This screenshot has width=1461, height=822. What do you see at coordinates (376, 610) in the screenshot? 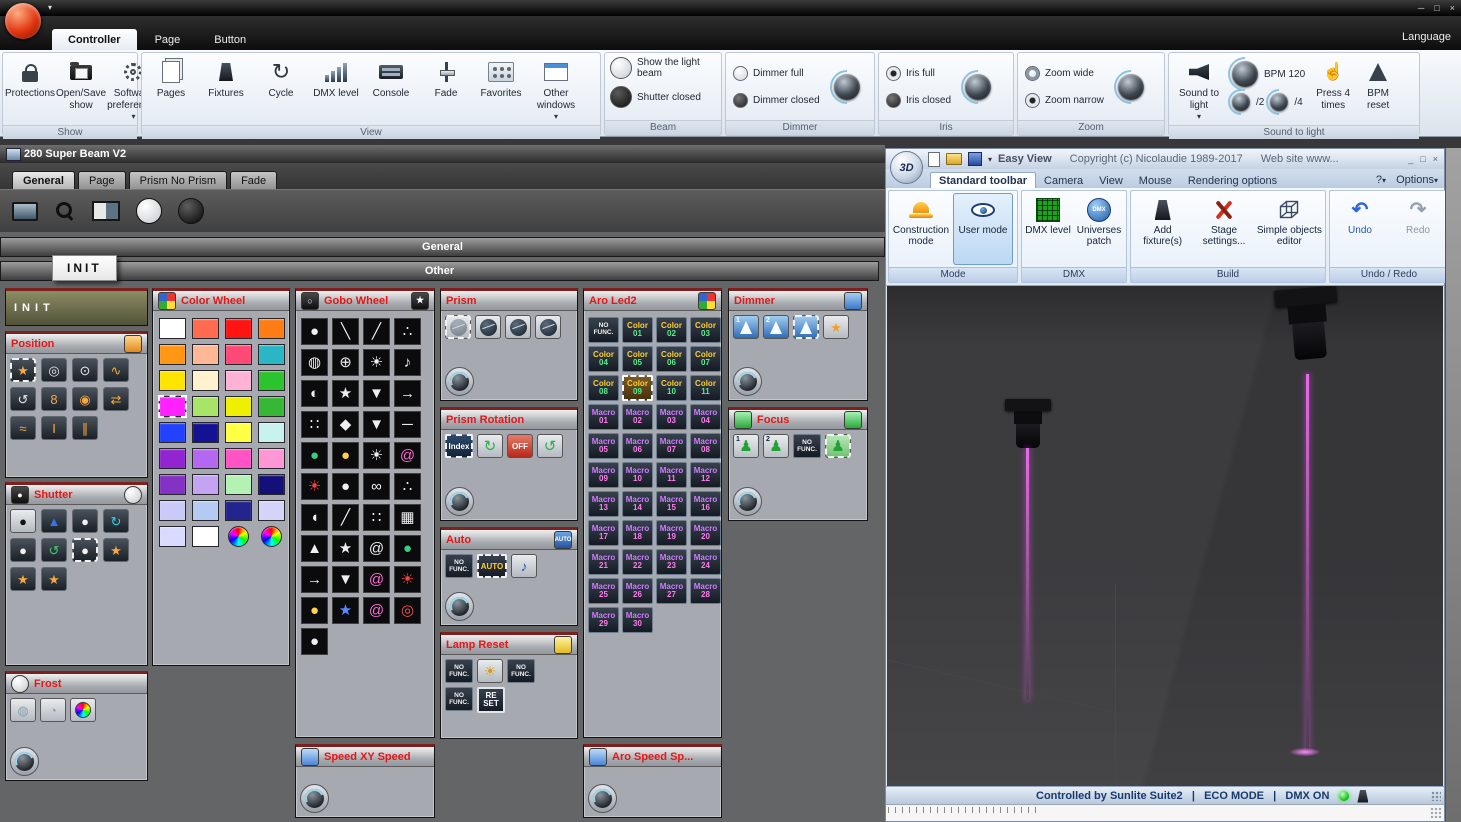
I see `gobo-button: @` at bounding box center [376, 610].